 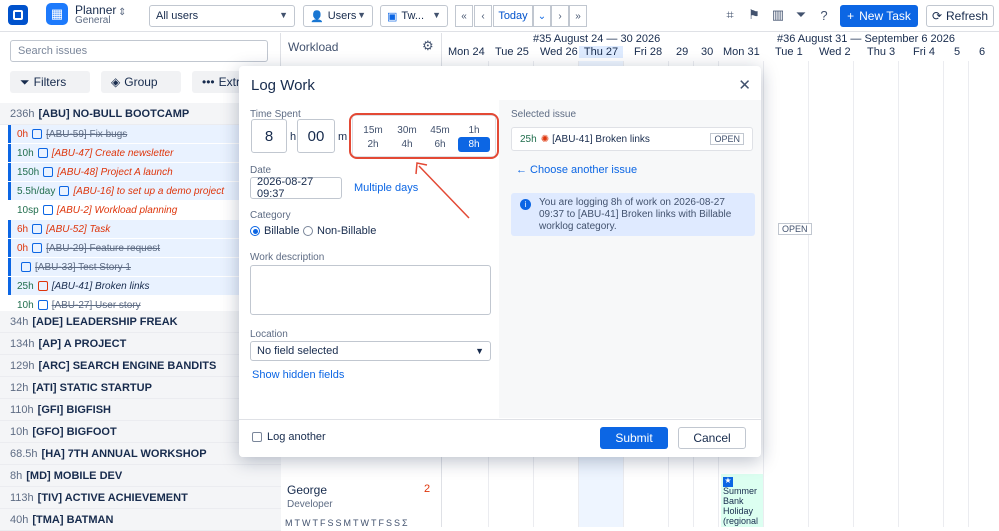 I want to click on work-description-textarea, so click(x=370, y=290).